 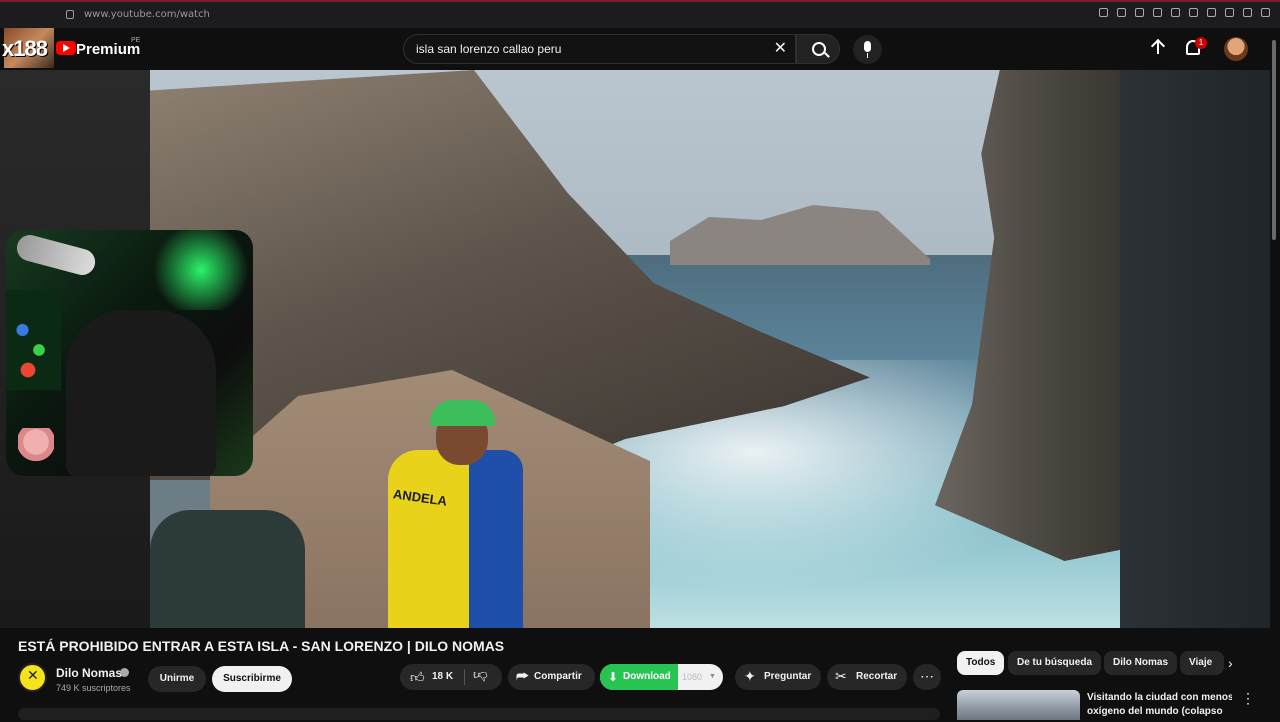 I want to click on zoom-icon, so click(x=1103, y=12).